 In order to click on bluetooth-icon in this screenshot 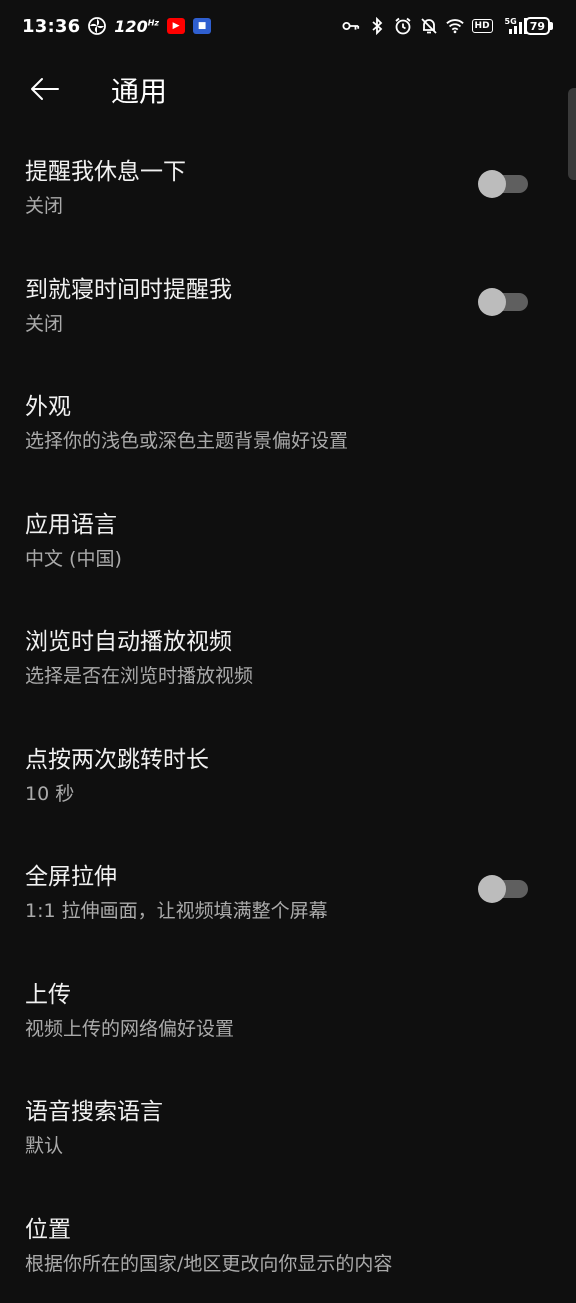, I will do `click(377, 26)`.